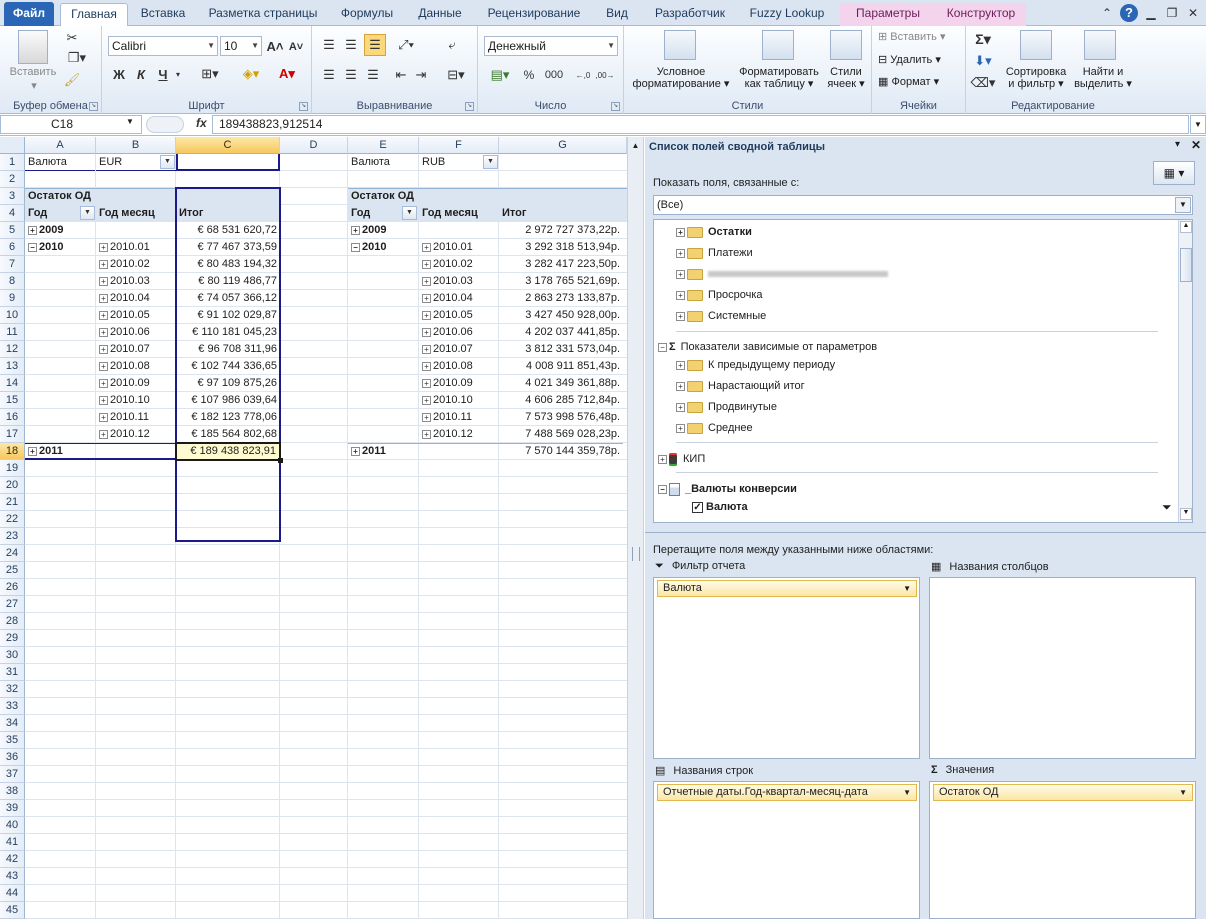 This screenshot has height=919, width=1206. Describe the element at coordinates (12, 621) in the screenshot. I see `row-header-28: 28` at that location.